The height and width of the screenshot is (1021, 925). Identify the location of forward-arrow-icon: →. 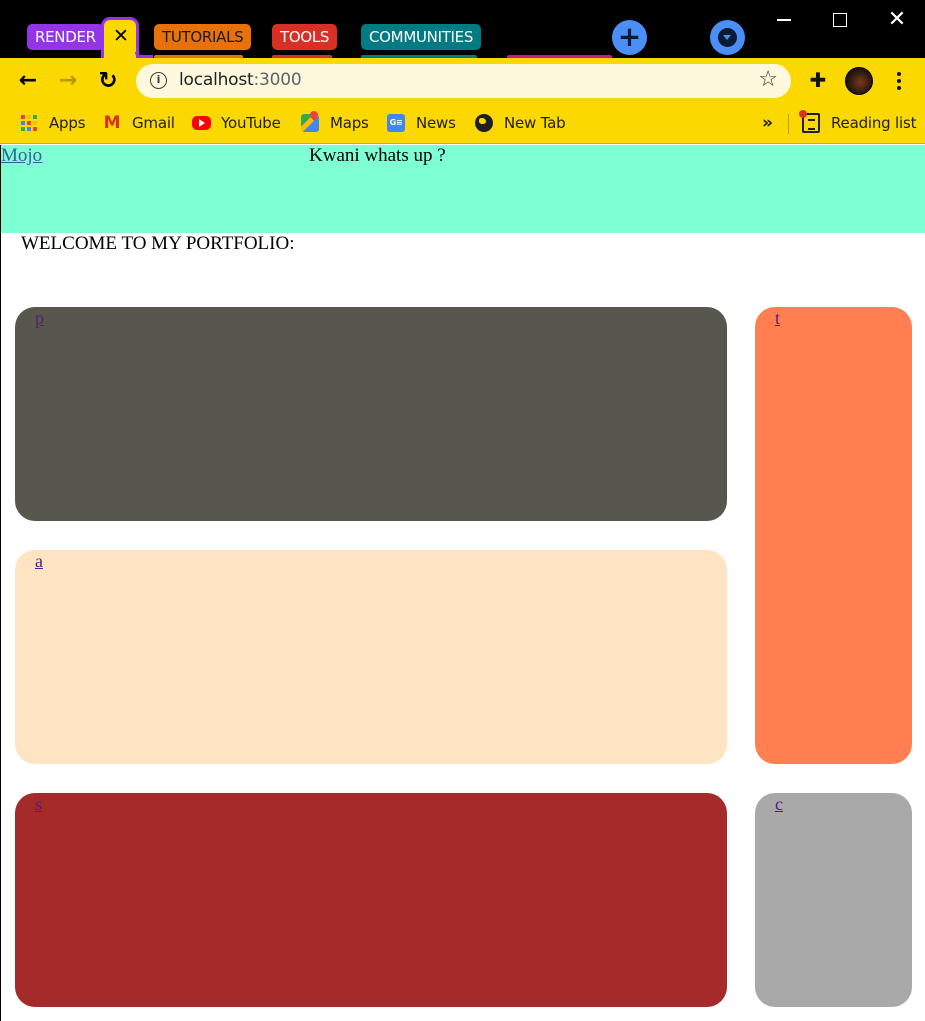
(68, 81).